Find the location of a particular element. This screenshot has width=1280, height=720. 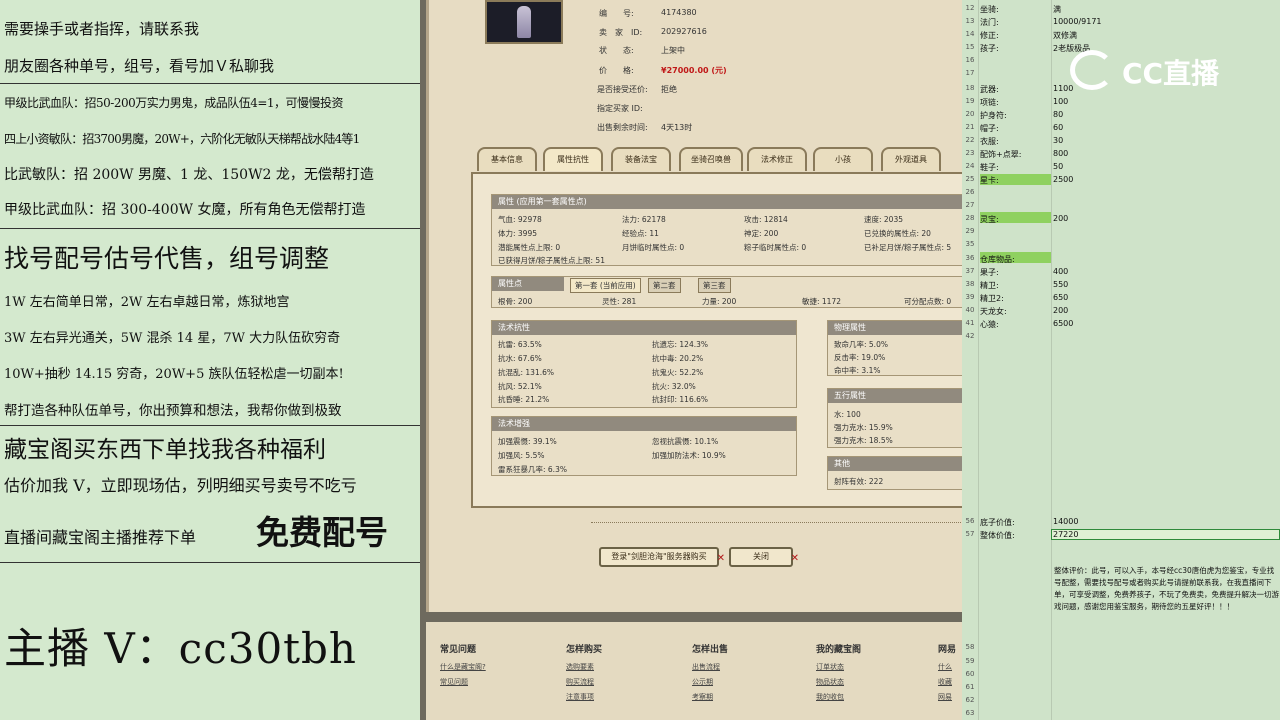

sheet-key-cell: 护身符: is located at coordinates (993, 115).